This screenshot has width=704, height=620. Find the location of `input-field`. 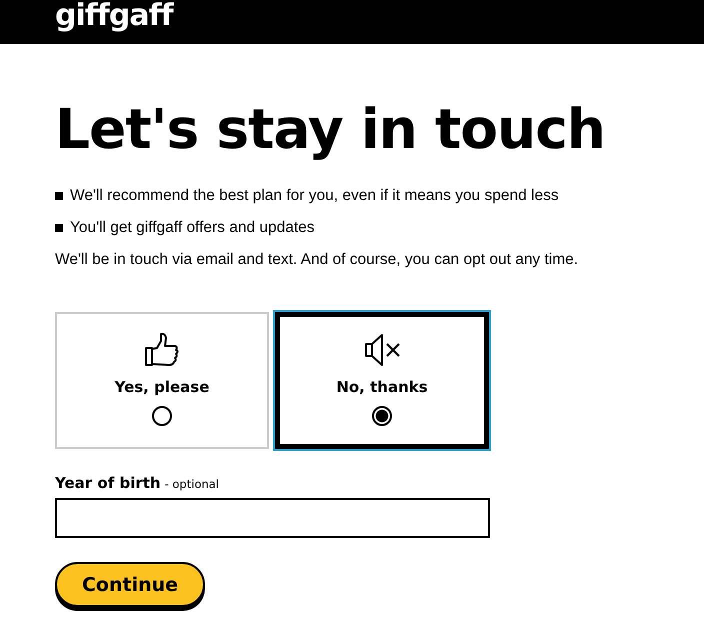

input-field is located at coordinates (272, 518).